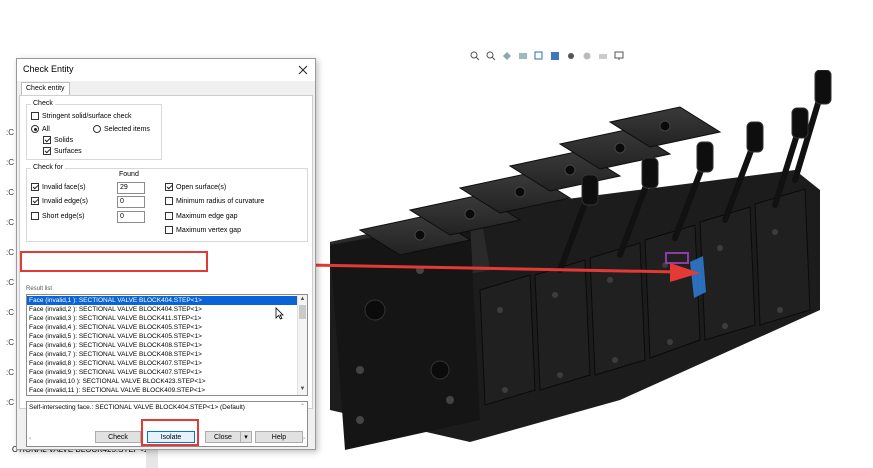 Image resolution: width=873 pixels, height=468 pixels. Describe the element at coordinates (166, 88) in the screenshot. I see `tab-strip: Check entity` at that location.